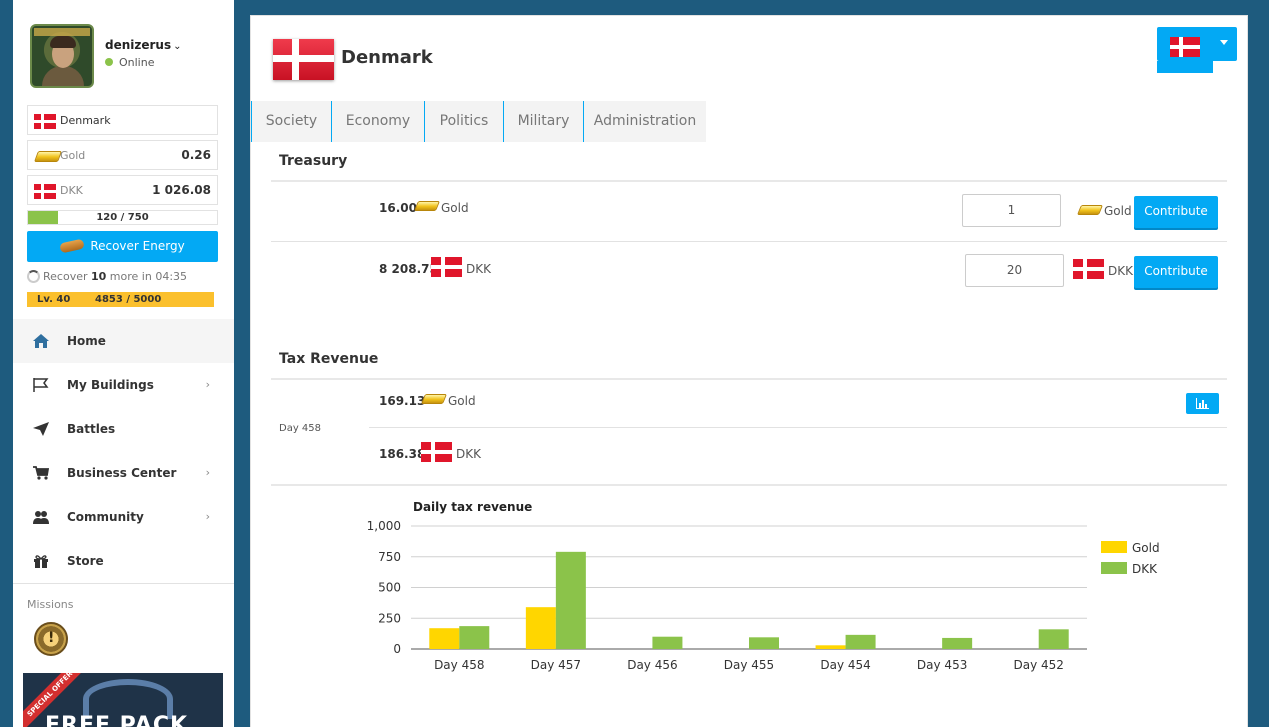  What do you see at coordinates (123, 473) in the screenshot?
I see `sidebar-item-business-center: Business Center ›` at bounding box center [123, 473].